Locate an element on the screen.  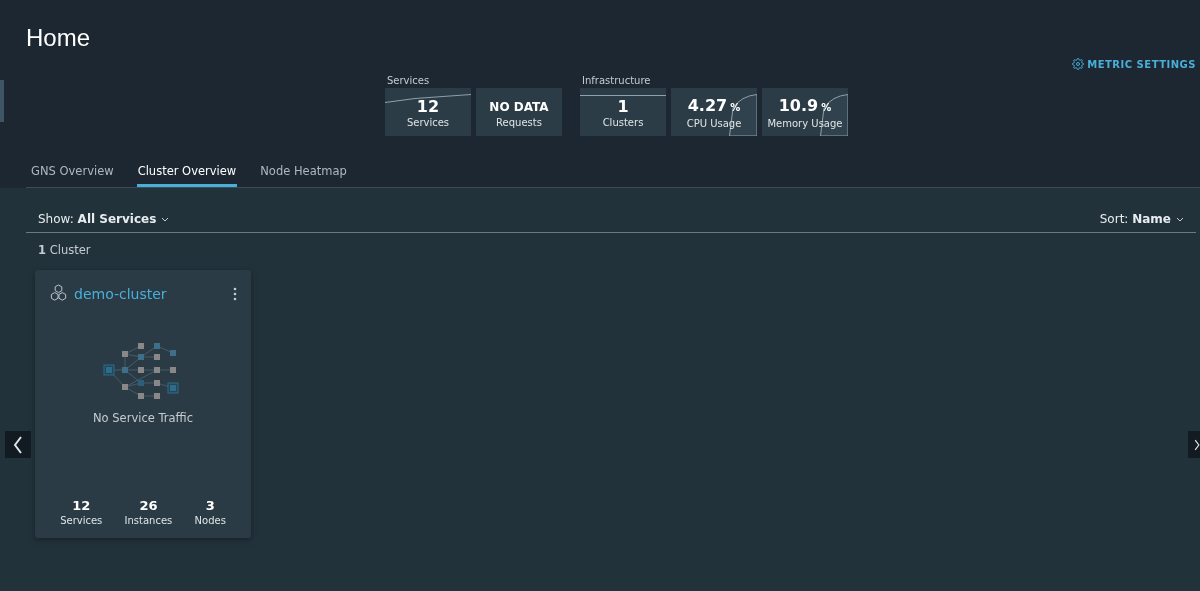
metric-label: Memory Usage is located at coordinates (805, 123).